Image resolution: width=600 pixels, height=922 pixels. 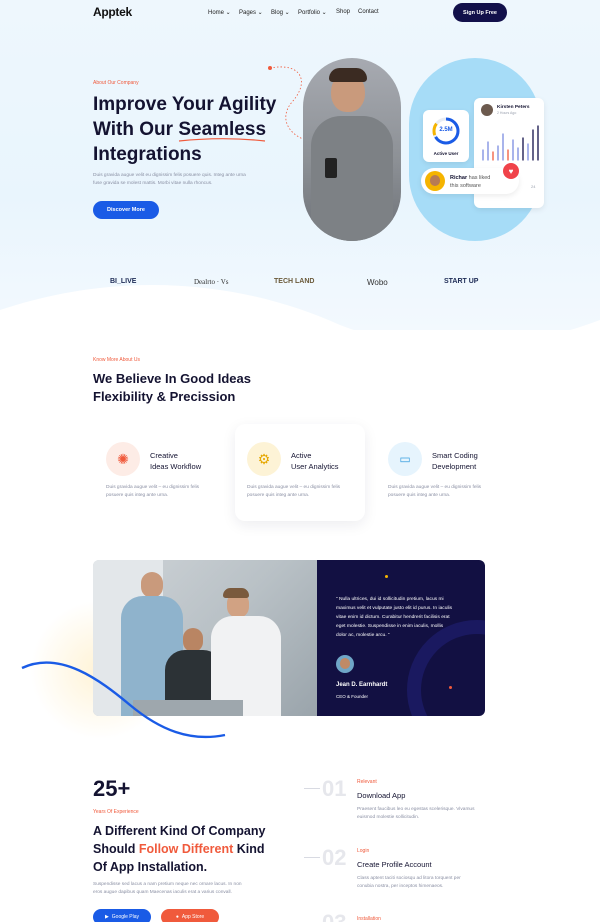 What do you see at coordinates (446, 136) in the screenshot?
I see `active-user-card: 2.5M Active User` at bounding box center [446, 136].